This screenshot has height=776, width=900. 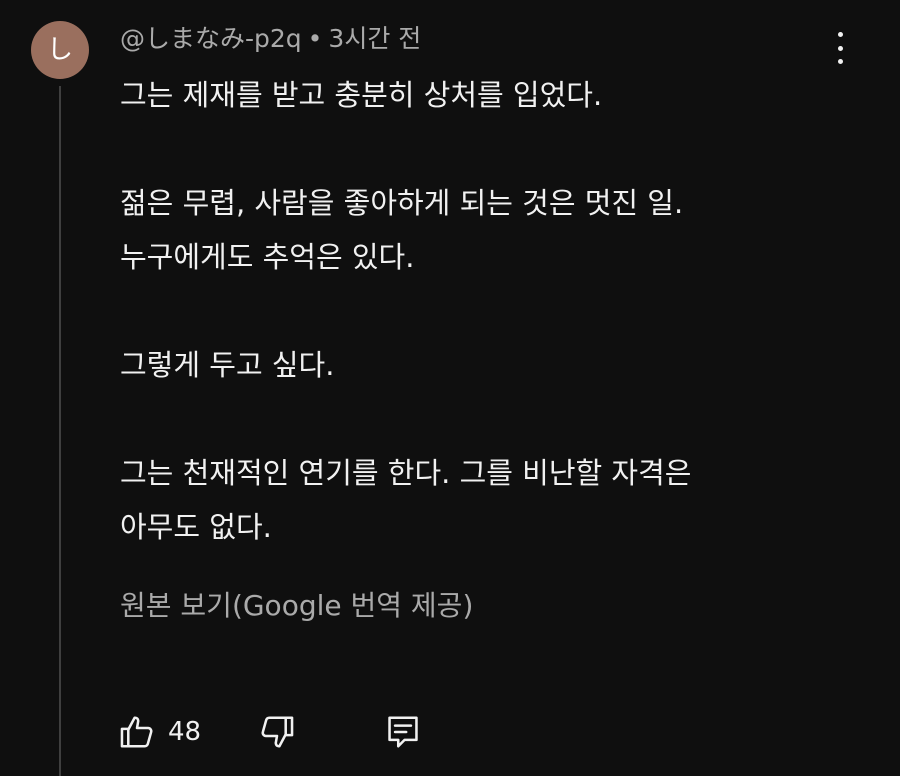 I want to click on like-count: 48, so click(x=185, y=732).